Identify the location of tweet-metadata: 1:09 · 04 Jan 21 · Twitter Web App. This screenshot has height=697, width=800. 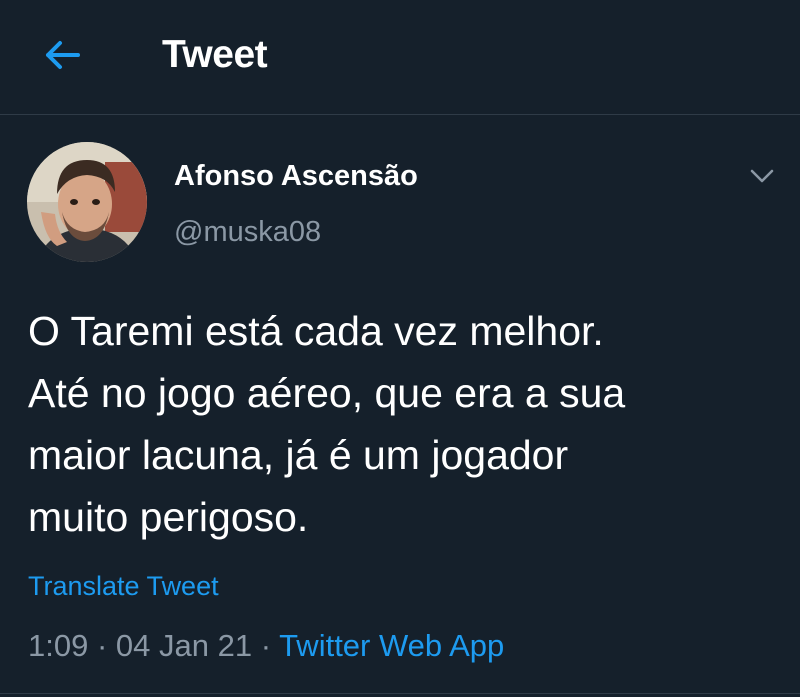
(266, 646).